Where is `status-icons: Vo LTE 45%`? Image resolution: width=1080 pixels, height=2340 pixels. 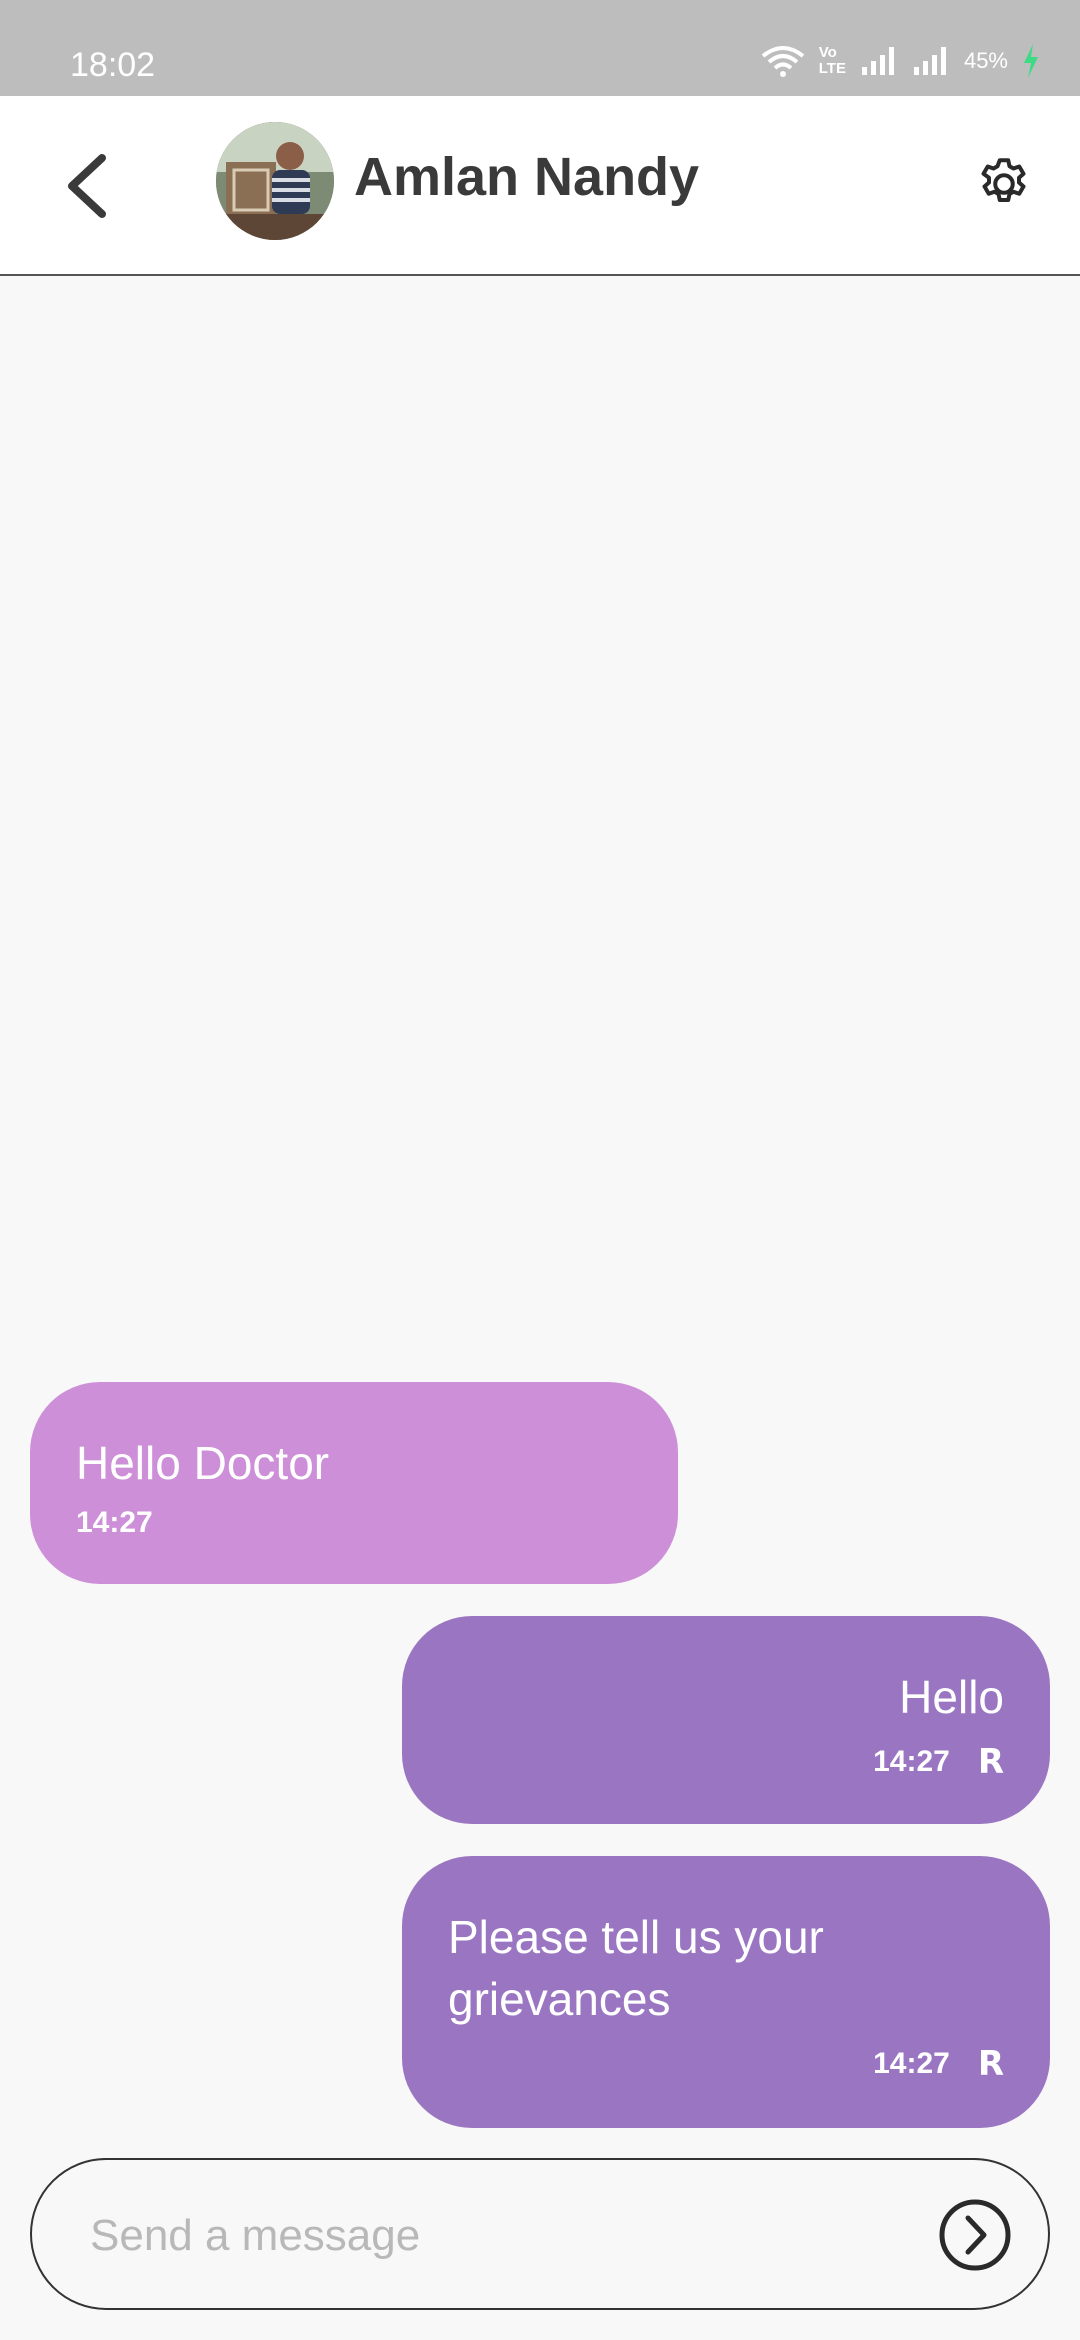 status-icons: Vo LTE 45% is located at coordinates (900, 61).